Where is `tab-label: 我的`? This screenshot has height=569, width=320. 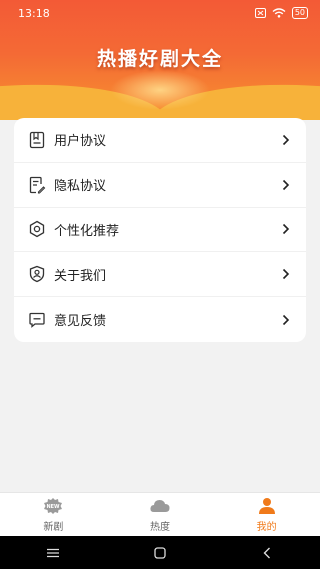 tab-label: 我的 is located at coordinates (266, 527).